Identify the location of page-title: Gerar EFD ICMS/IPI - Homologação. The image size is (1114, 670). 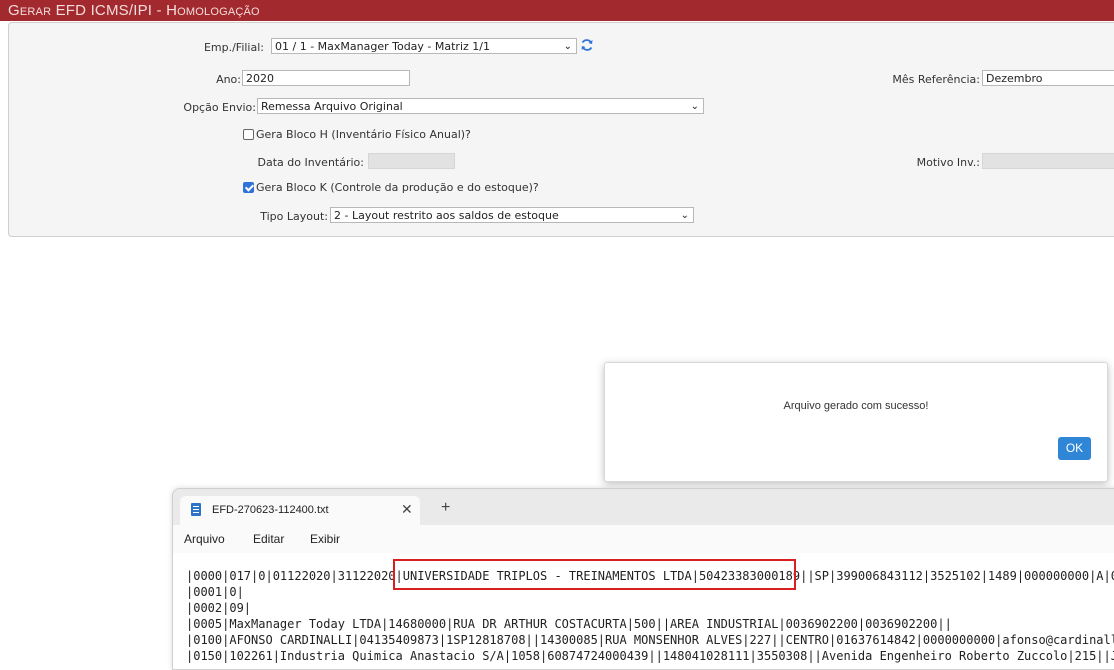
(134, 10).